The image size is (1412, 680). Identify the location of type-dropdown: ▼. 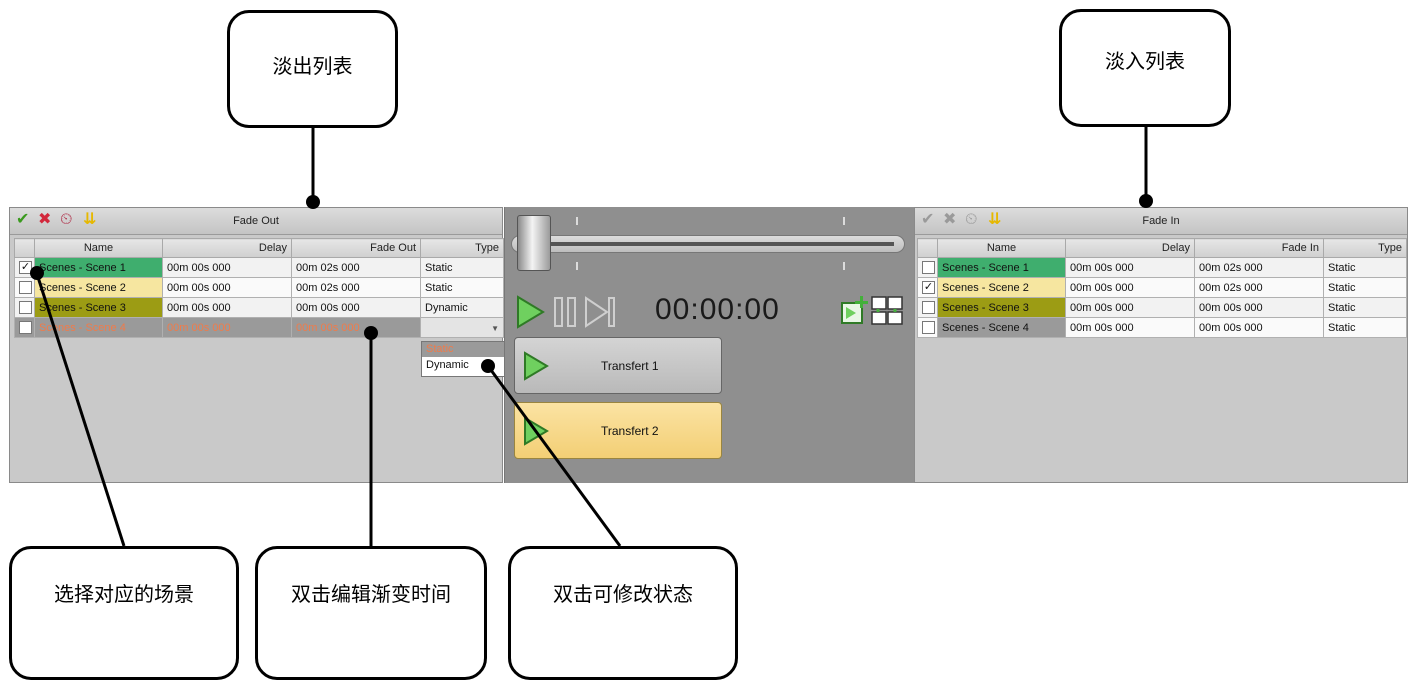
(462, 327).